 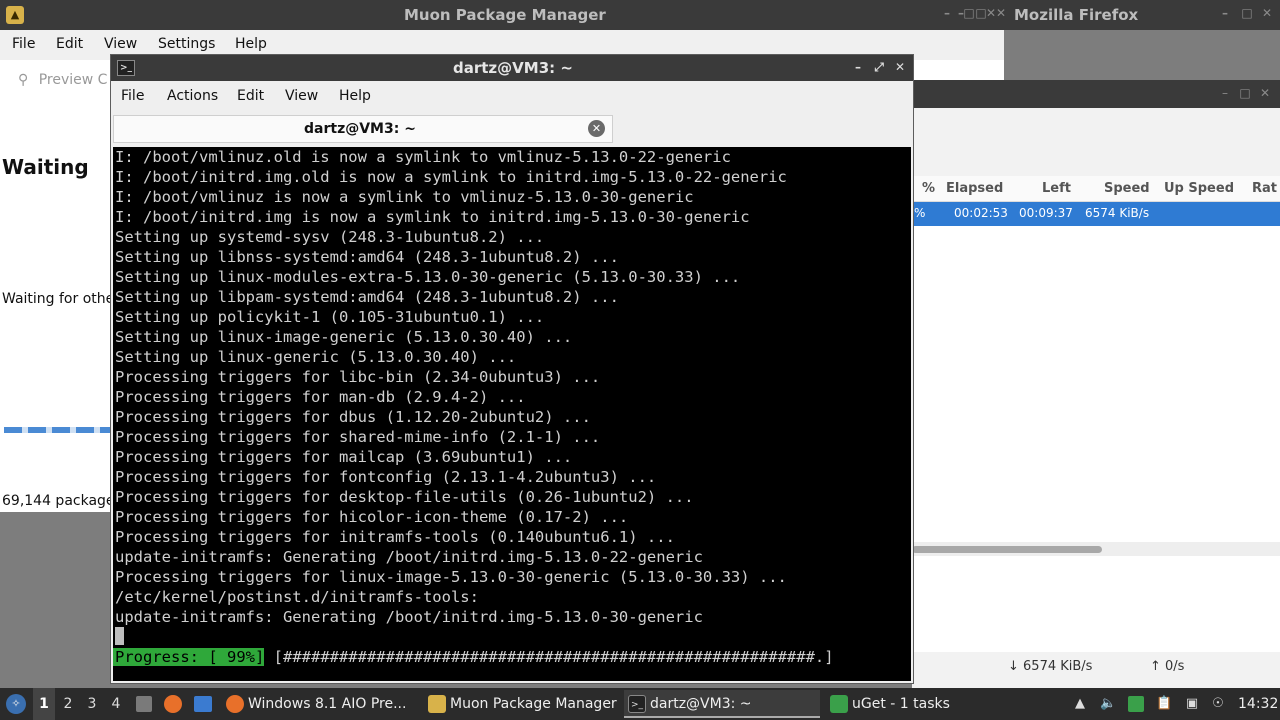 What do you see at coordinates (1080, 704) in the screenshot?
I see `tray-expand-icon: ▲` at bounding box center [1080, 704].